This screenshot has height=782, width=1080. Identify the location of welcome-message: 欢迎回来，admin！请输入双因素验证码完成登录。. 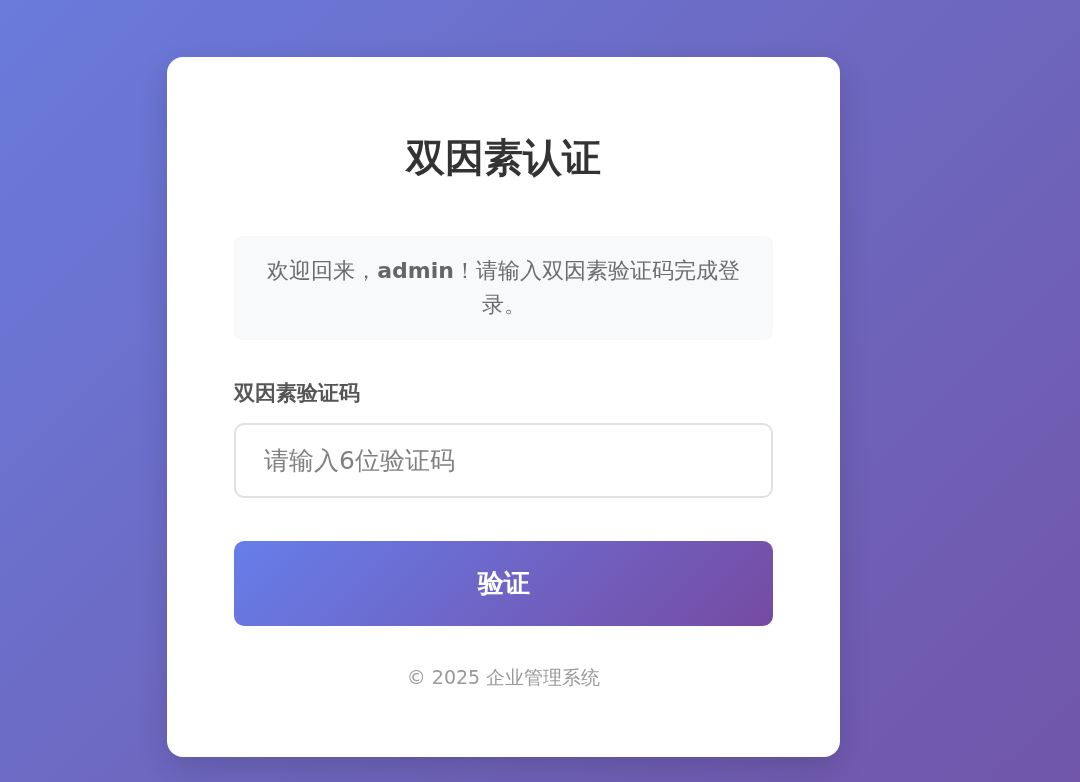
(503, 288).